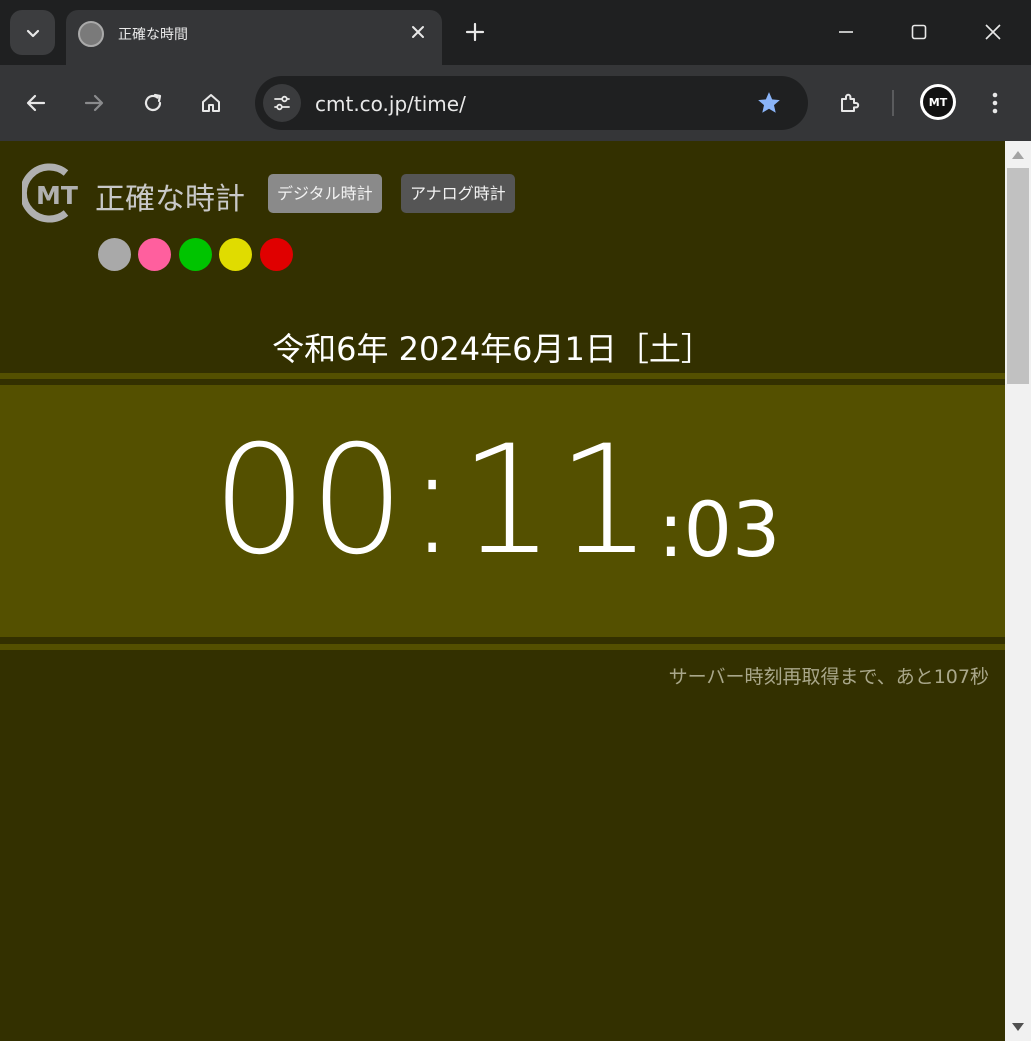 The height and width of the screenshot is (1041, 1031). I want to click on page-scrollbar, so click(1018, 591).